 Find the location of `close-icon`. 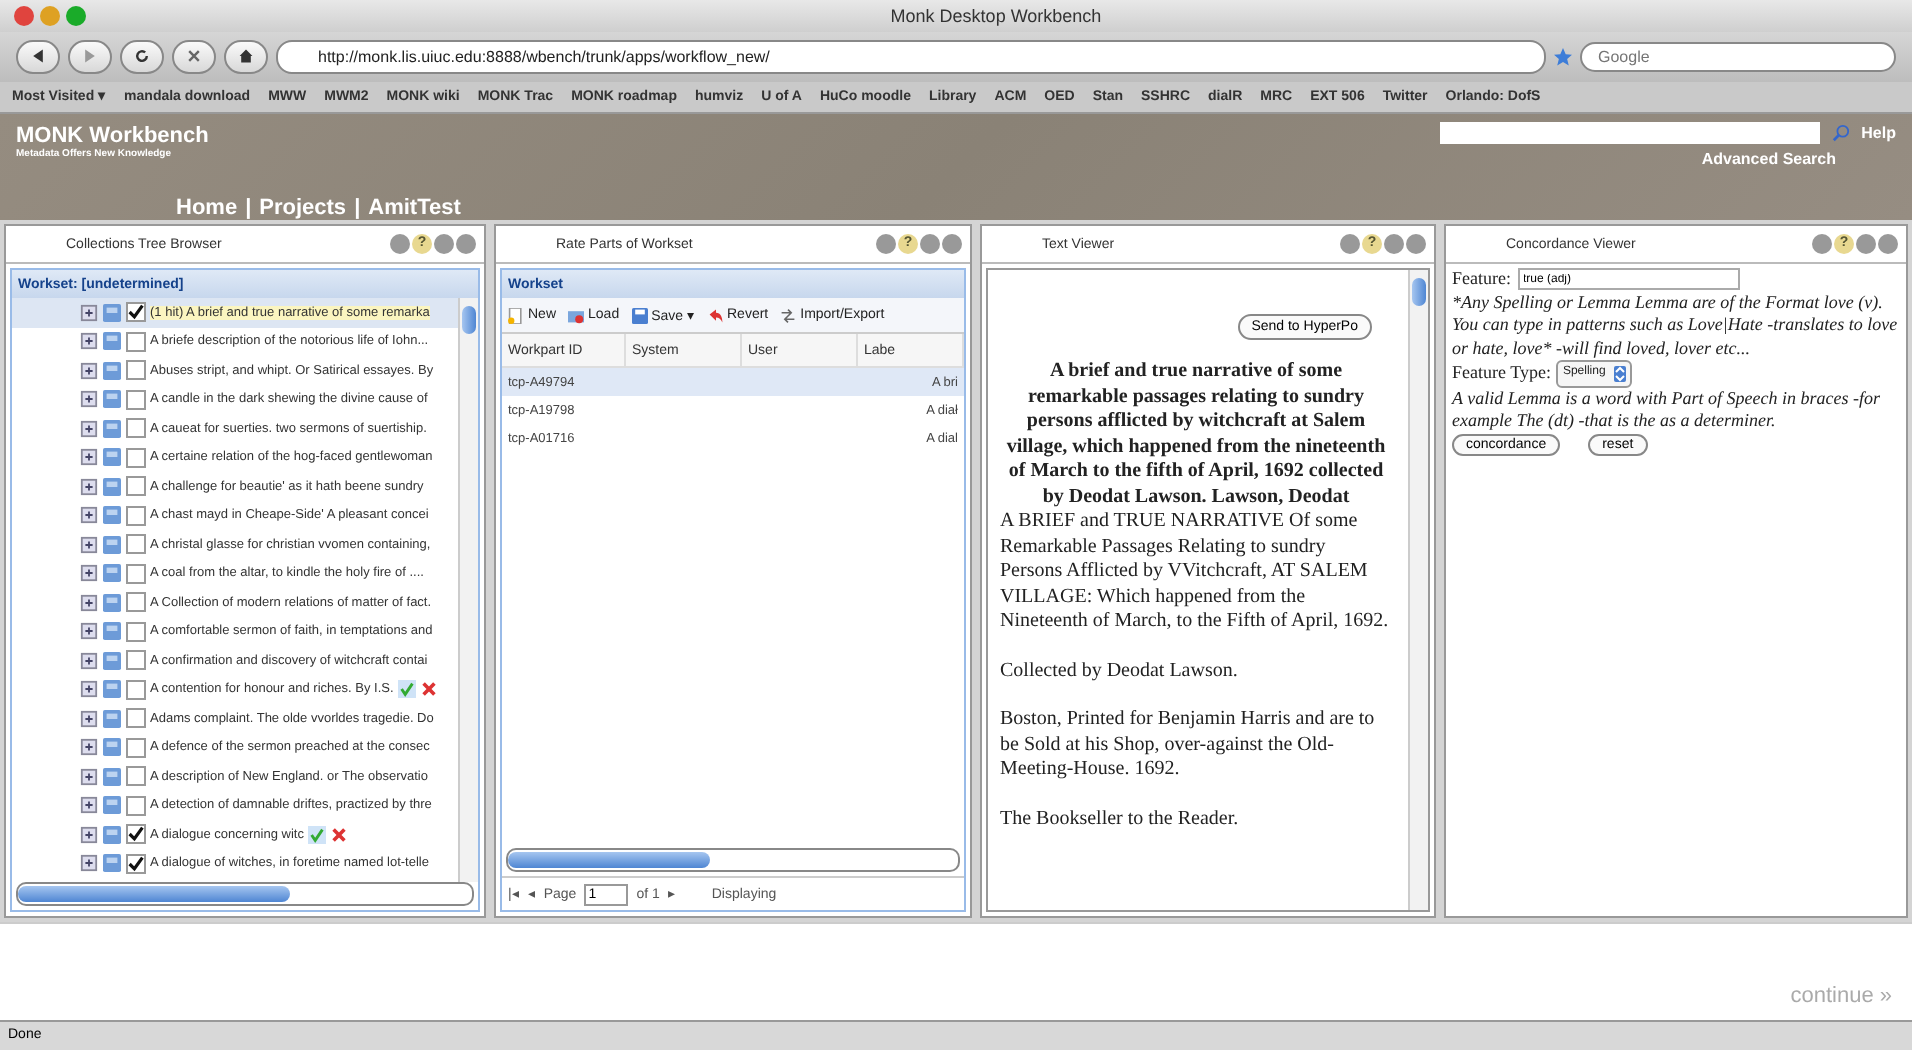

close-icon is located at coordinates (338, 834).